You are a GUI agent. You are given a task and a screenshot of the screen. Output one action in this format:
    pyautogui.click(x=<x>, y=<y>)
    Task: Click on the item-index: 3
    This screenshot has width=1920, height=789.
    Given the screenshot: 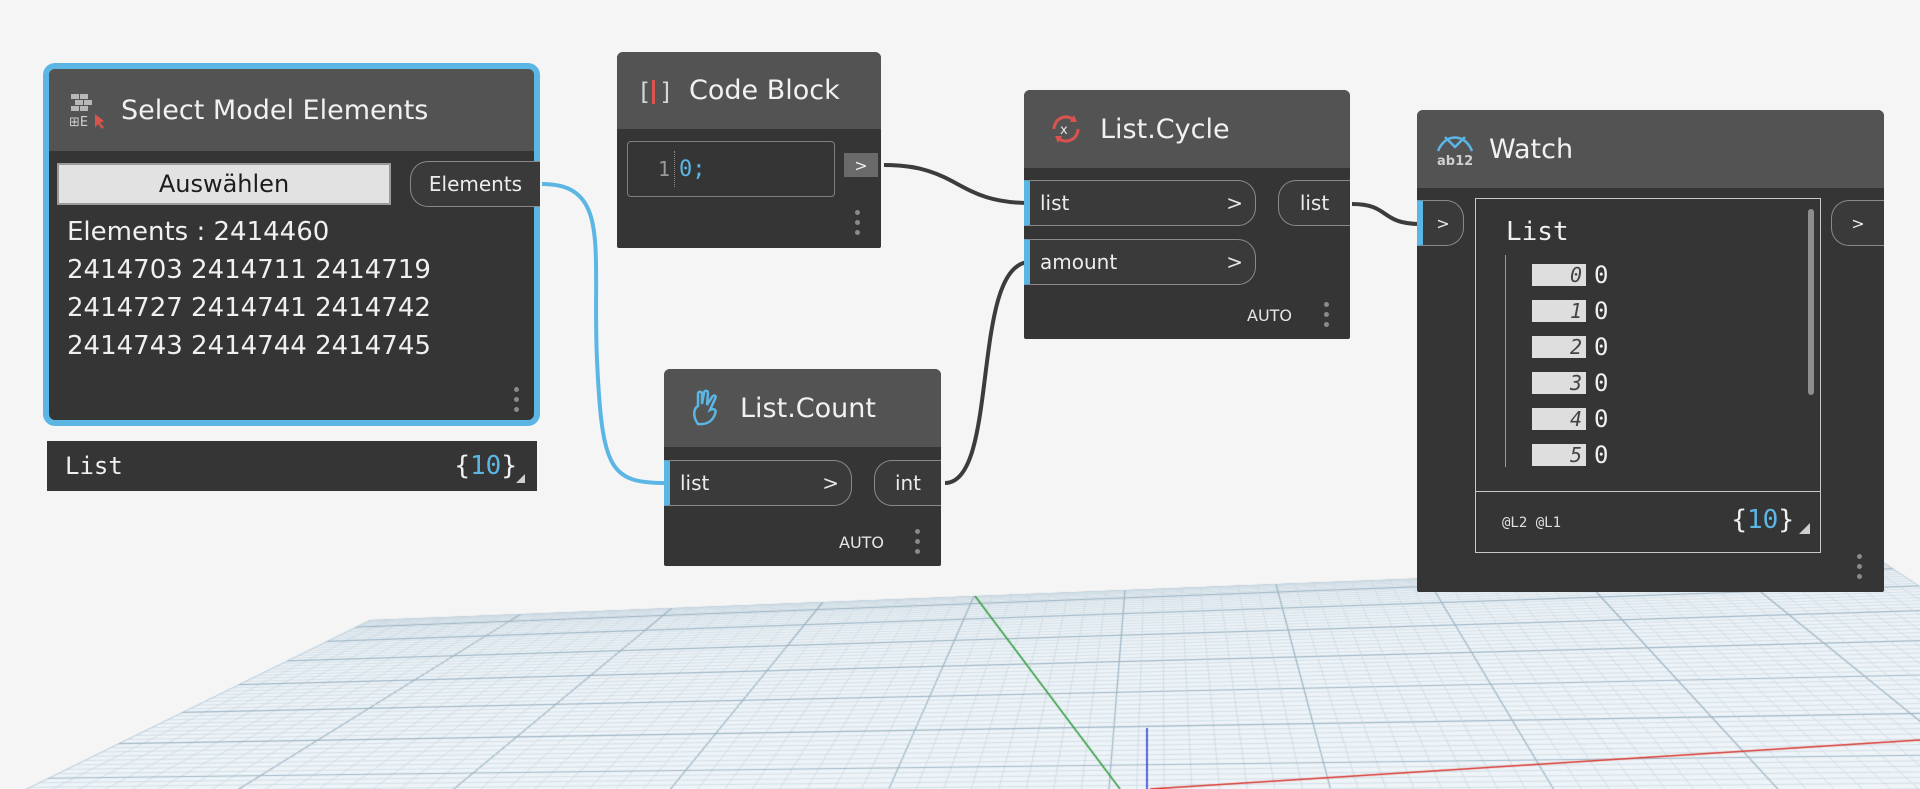 What is the action you would take?
    pyautogui.click(x=1559, y=383)
    